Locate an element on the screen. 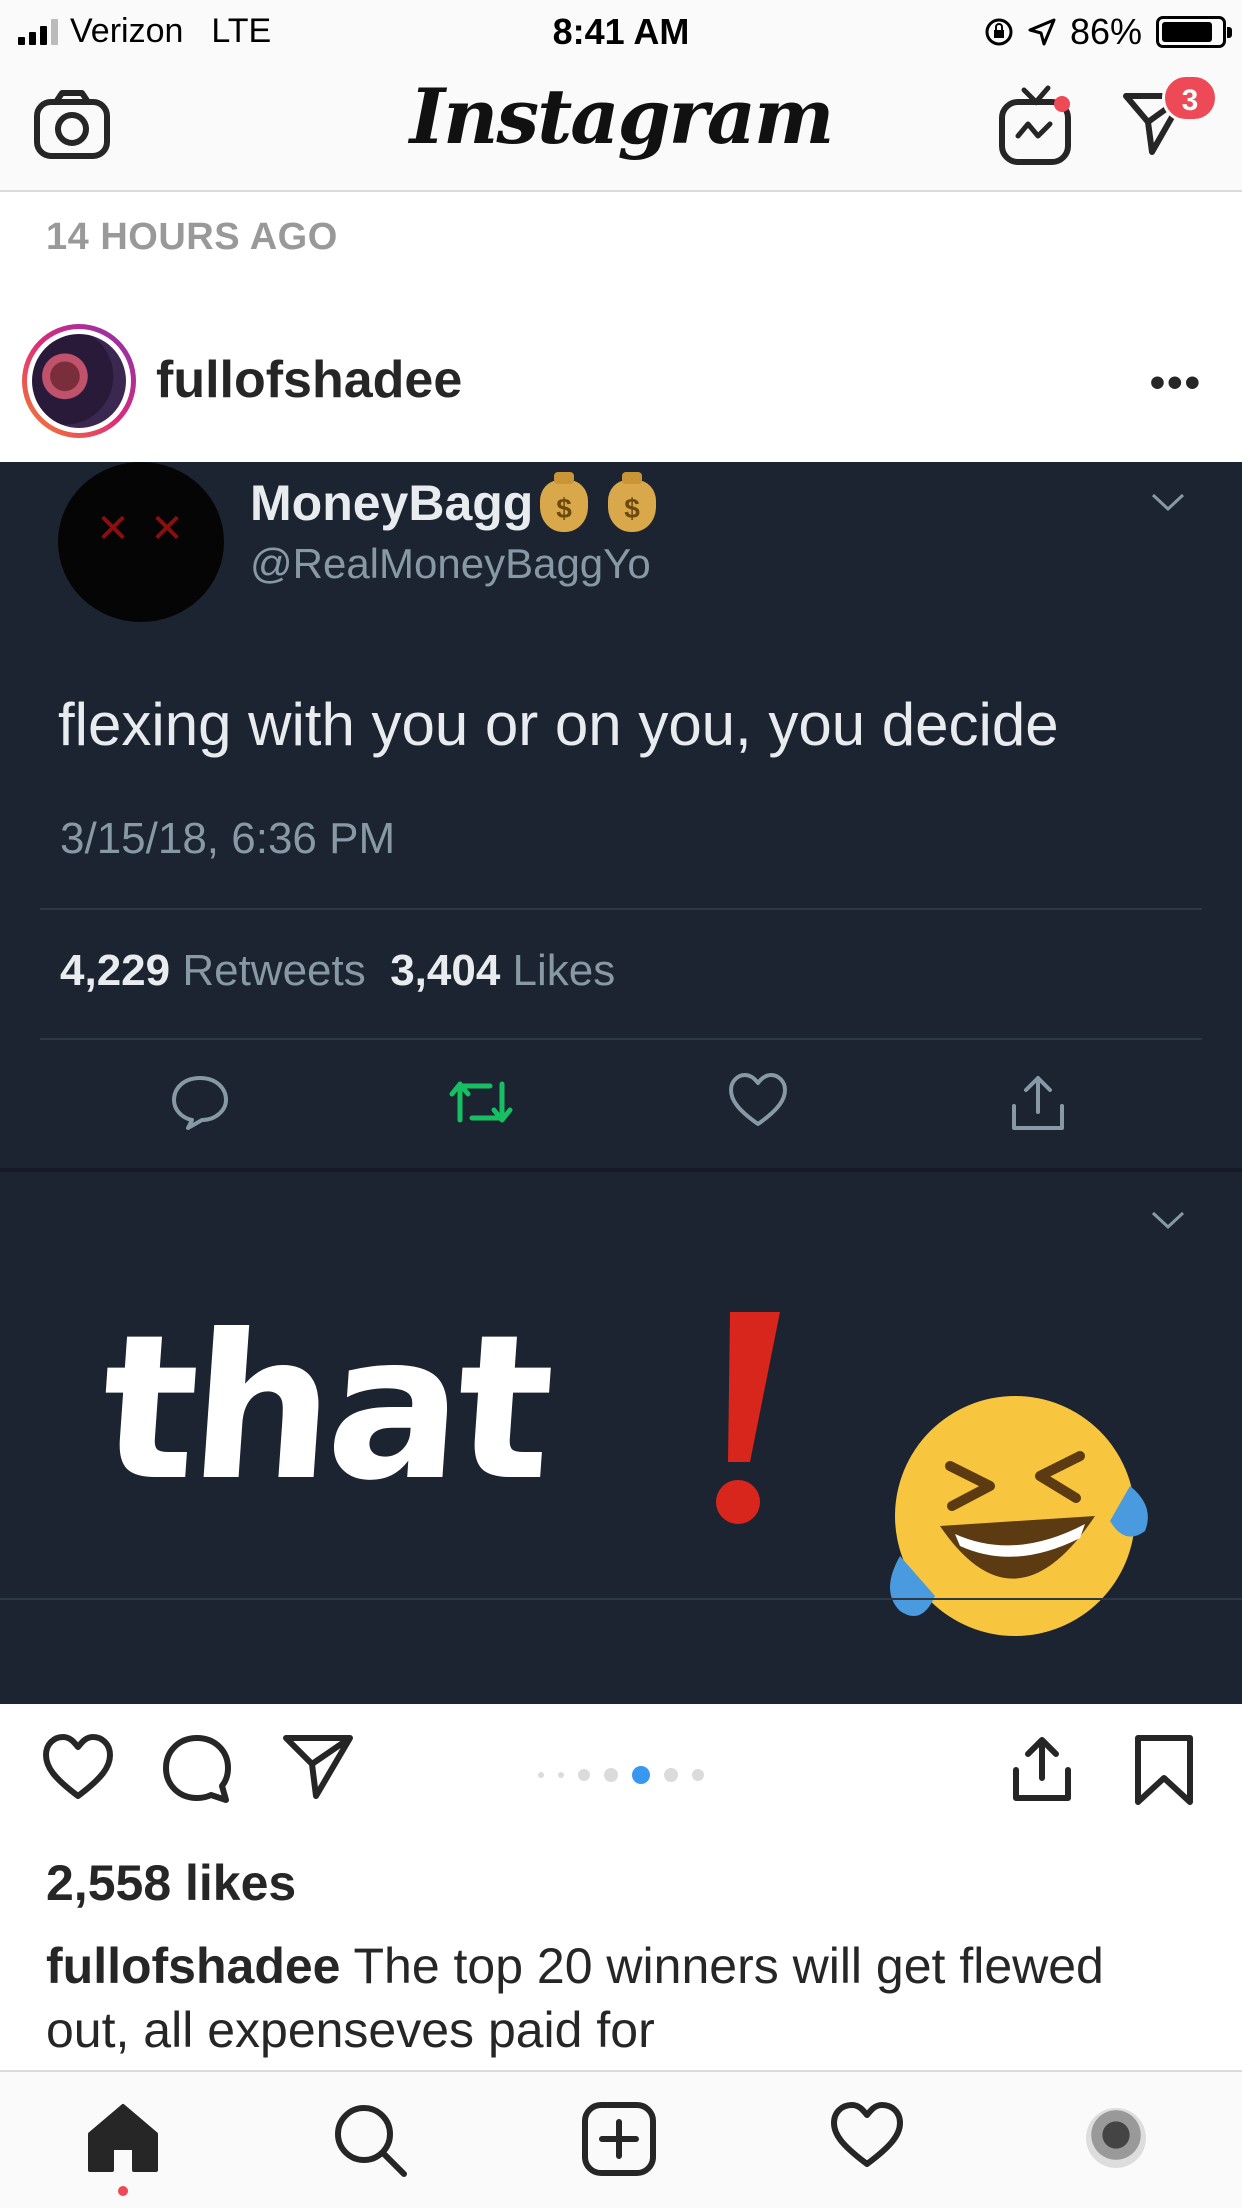 The image size is (1242, 2208). tweet-handle: @RealMoneyBaggYo is located at coordinates (450, 563).